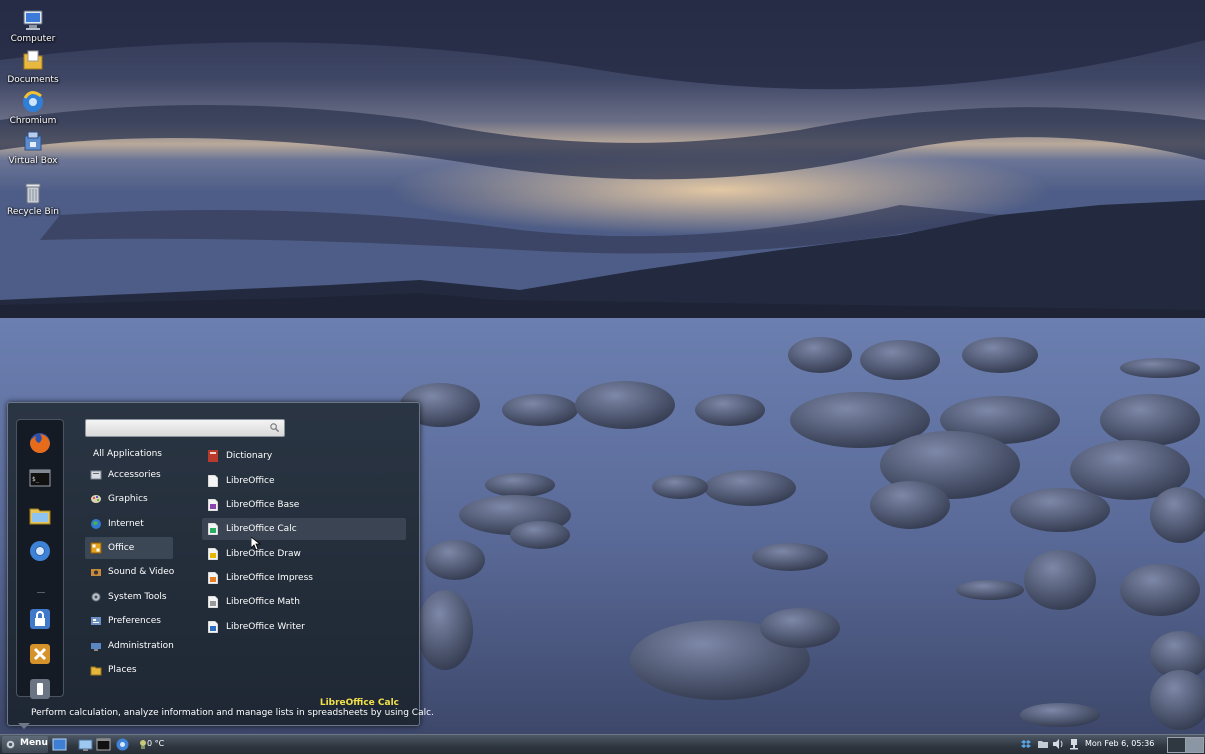 Image resolution: width=1205 pixels, height=754 pixels. I want to click on category-graphics: Graphics, so click(129, 499).